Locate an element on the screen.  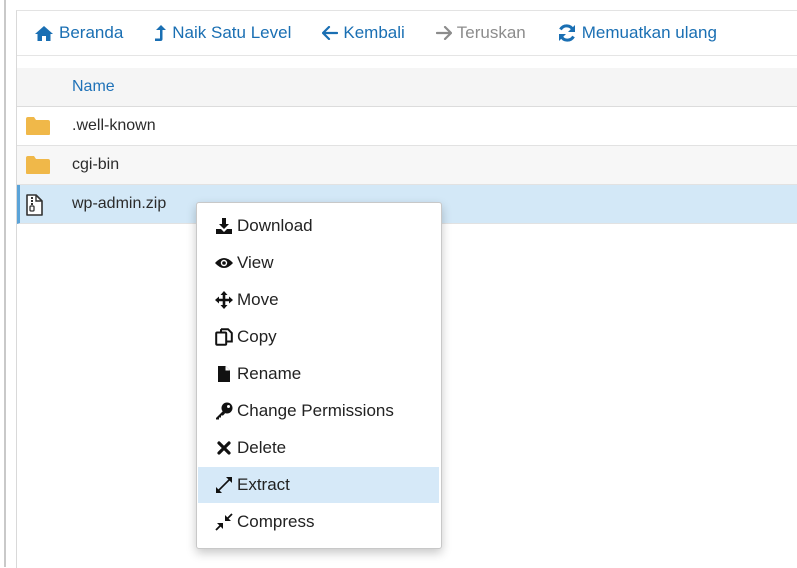
file-row-cgi-bin: cgi-bin is located at coordinates (407, 165).